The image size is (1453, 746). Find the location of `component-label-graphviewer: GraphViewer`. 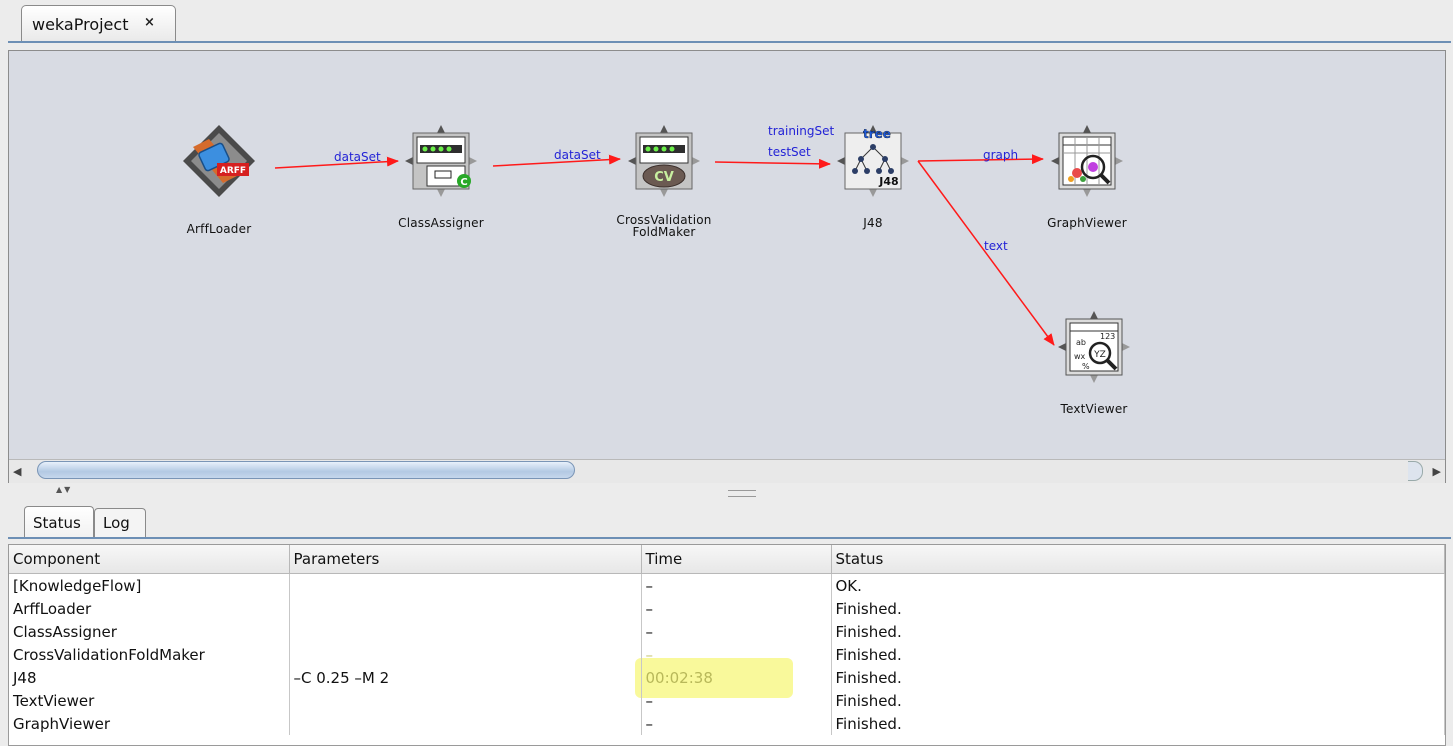

component-label-graphviewer: GraphViewer is located at coordinates (1087, 223).